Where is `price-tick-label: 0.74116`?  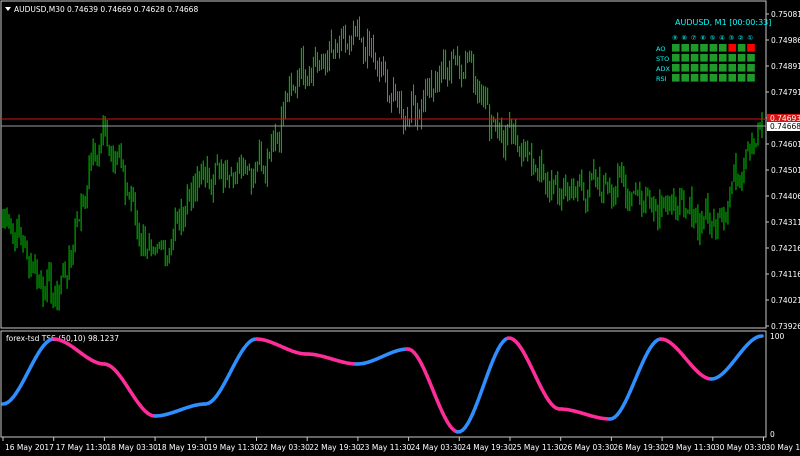
price-tick-label: 0.74116 is located at coordinates (785, 274).